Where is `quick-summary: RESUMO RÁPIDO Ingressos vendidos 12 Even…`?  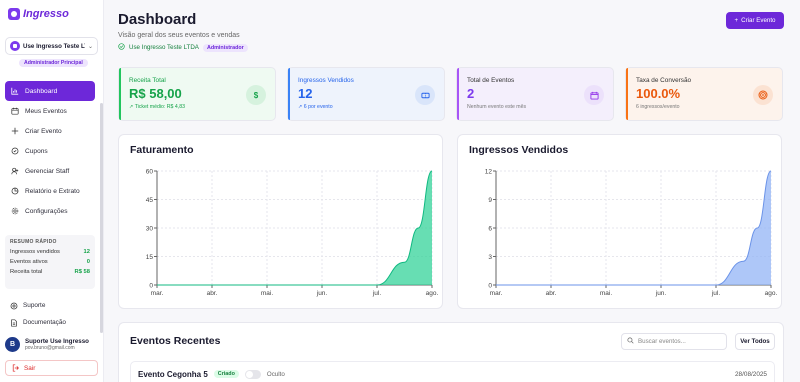 quick-summary: RESUMO RÁPIDO Ingressos vendidos 12 Even… is located at coordinates (50, 262).